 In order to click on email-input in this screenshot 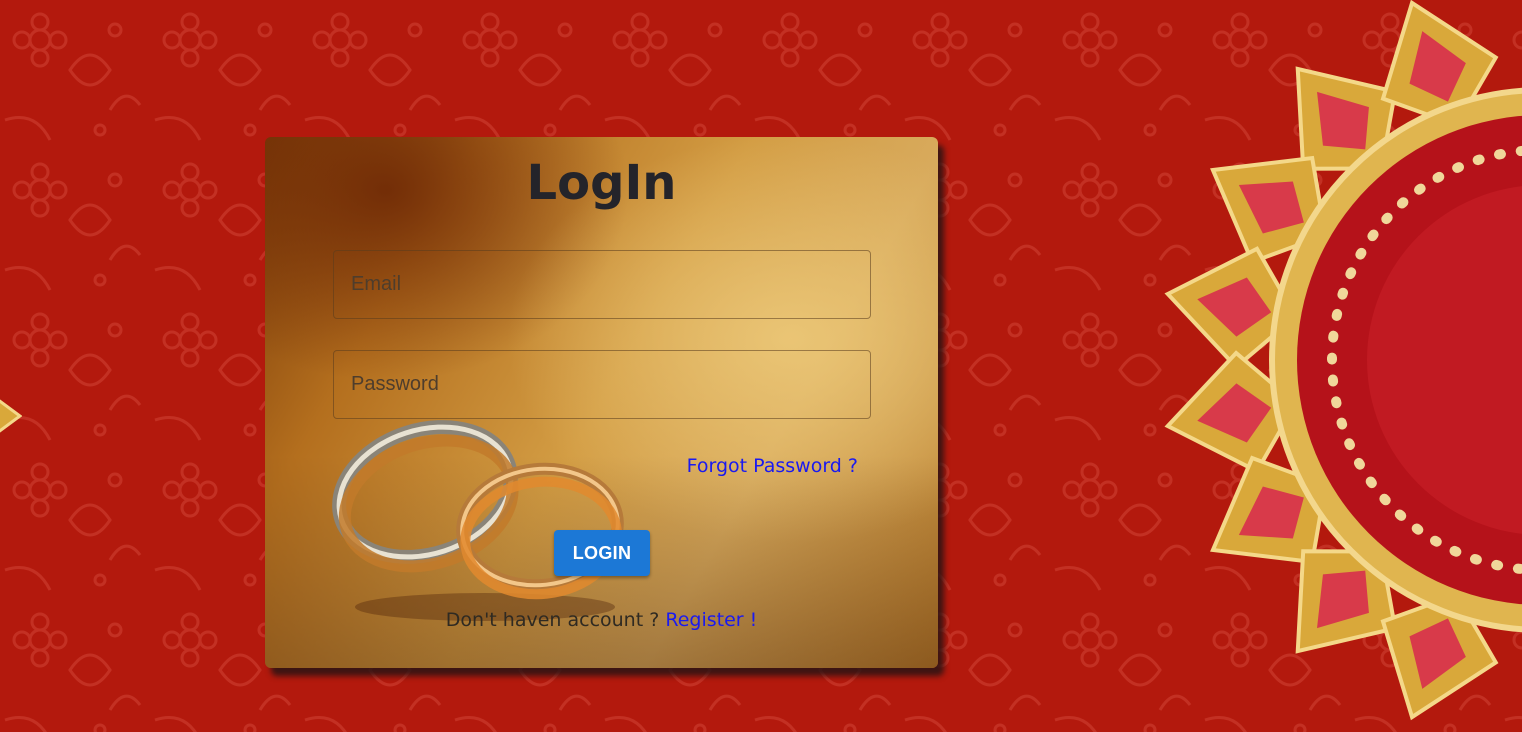, I will do `click(602, 284)`.